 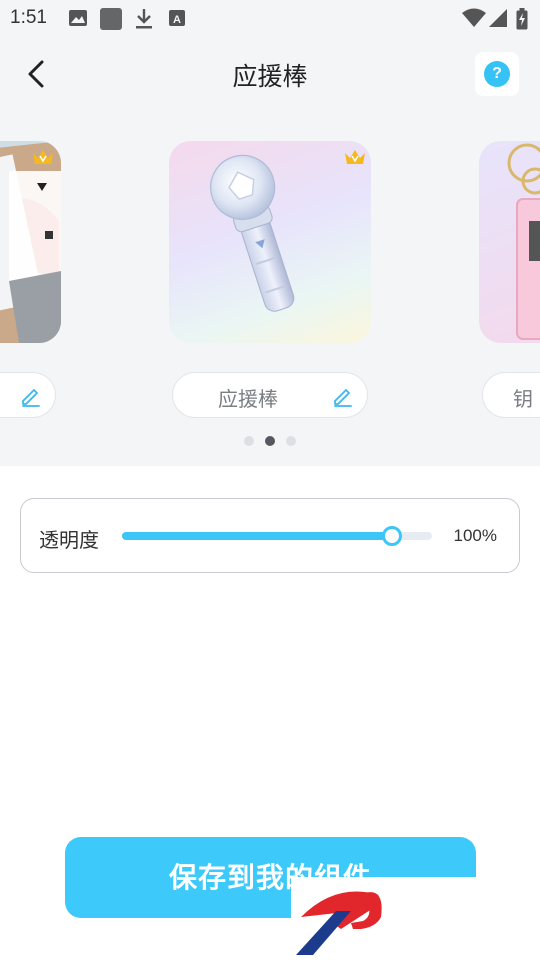 What do you see at coordinates (78, 18) in the screenshot?
I see `image-icon` at bounding box center [78, 18].